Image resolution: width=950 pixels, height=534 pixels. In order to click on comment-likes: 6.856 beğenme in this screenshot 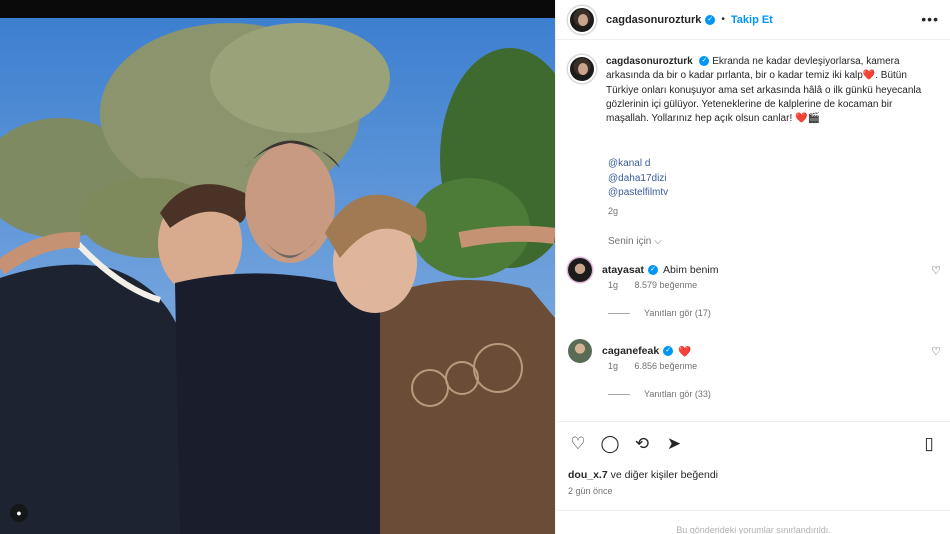, I will do `click(666, 366)`.